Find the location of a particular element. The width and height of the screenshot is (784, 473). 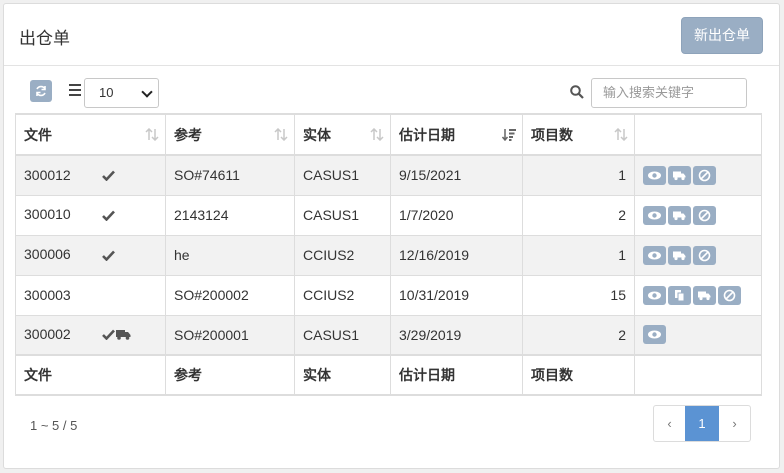

column-header-file: 文件 is located at coordinates (90, 134).